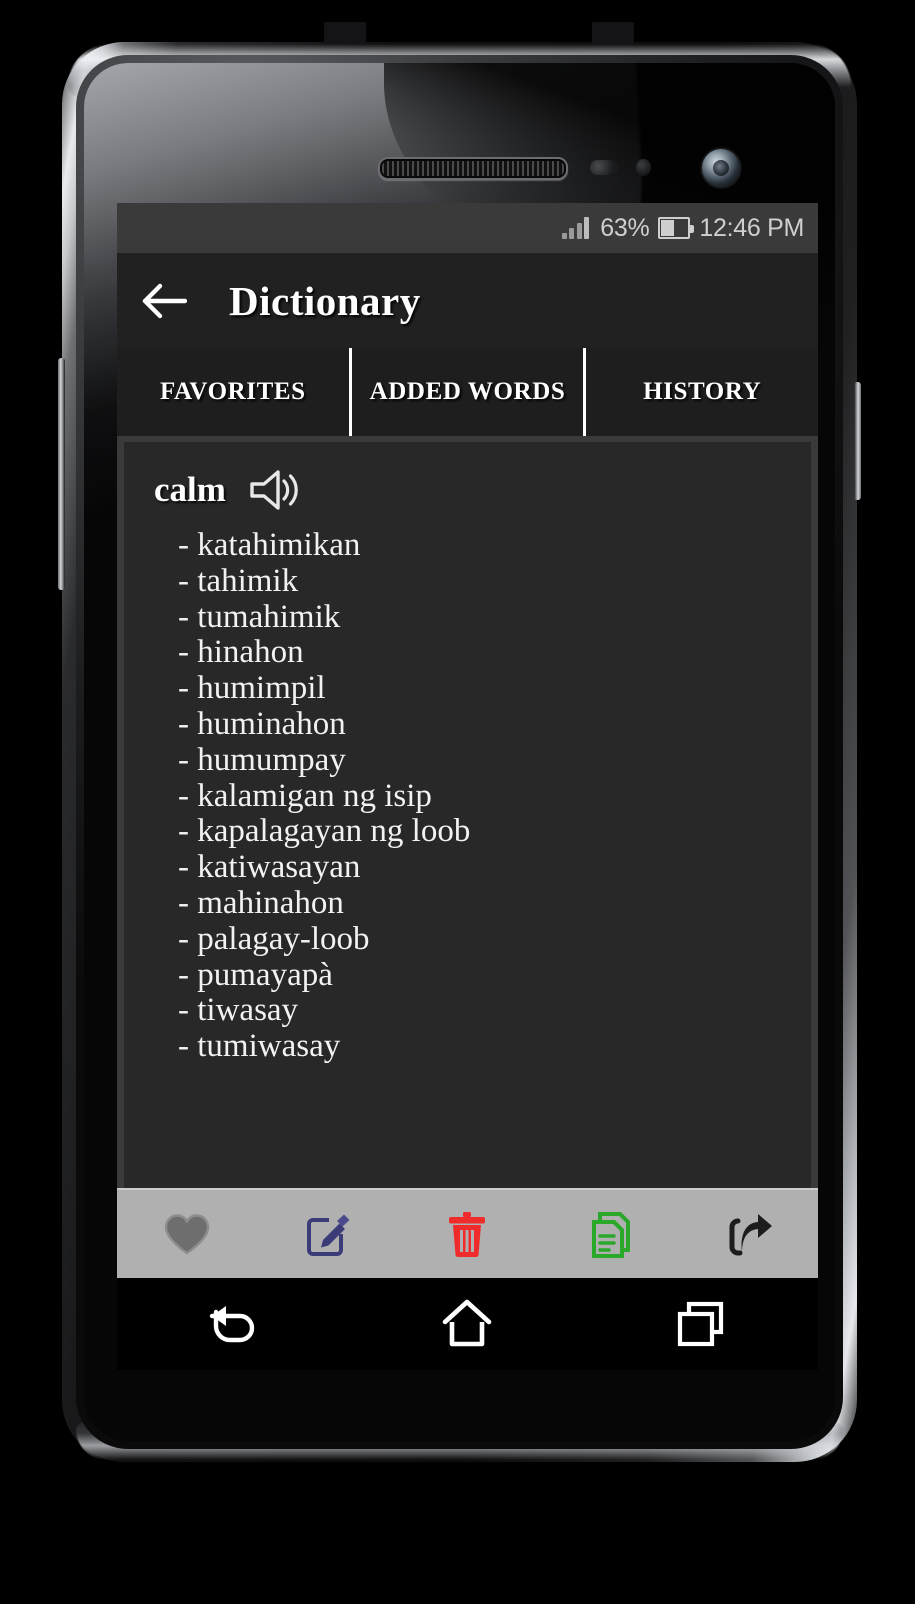  What do you see at coordinates (481, 617) in the screenshot?
I see `list-item: tumahimik` at bounding box center [481, 617].